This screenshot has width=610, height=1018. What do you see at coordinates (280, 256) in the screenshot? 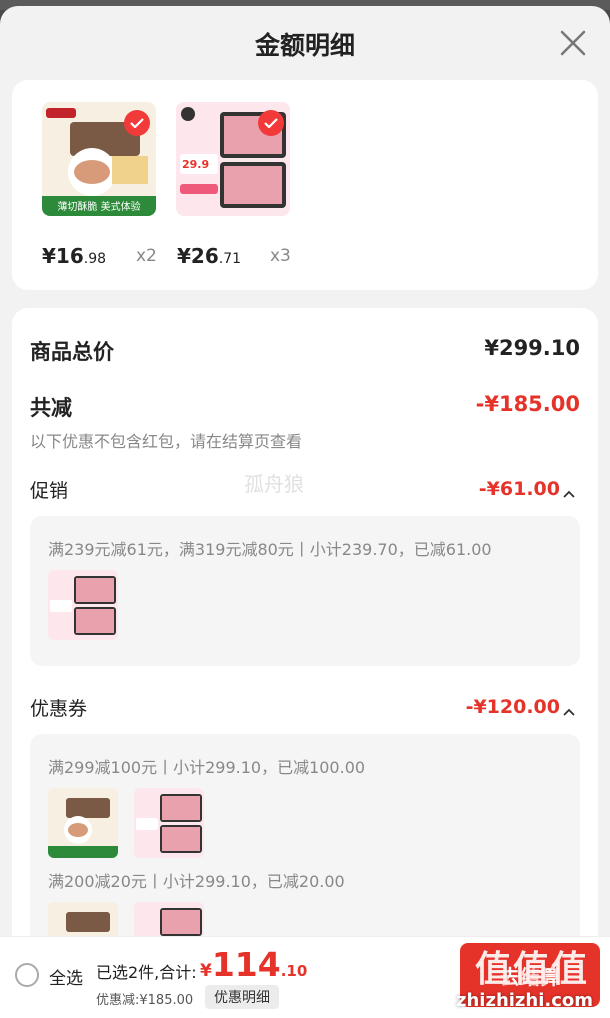
I see `product-qty-2: x3` at bounding box center [280, 256].